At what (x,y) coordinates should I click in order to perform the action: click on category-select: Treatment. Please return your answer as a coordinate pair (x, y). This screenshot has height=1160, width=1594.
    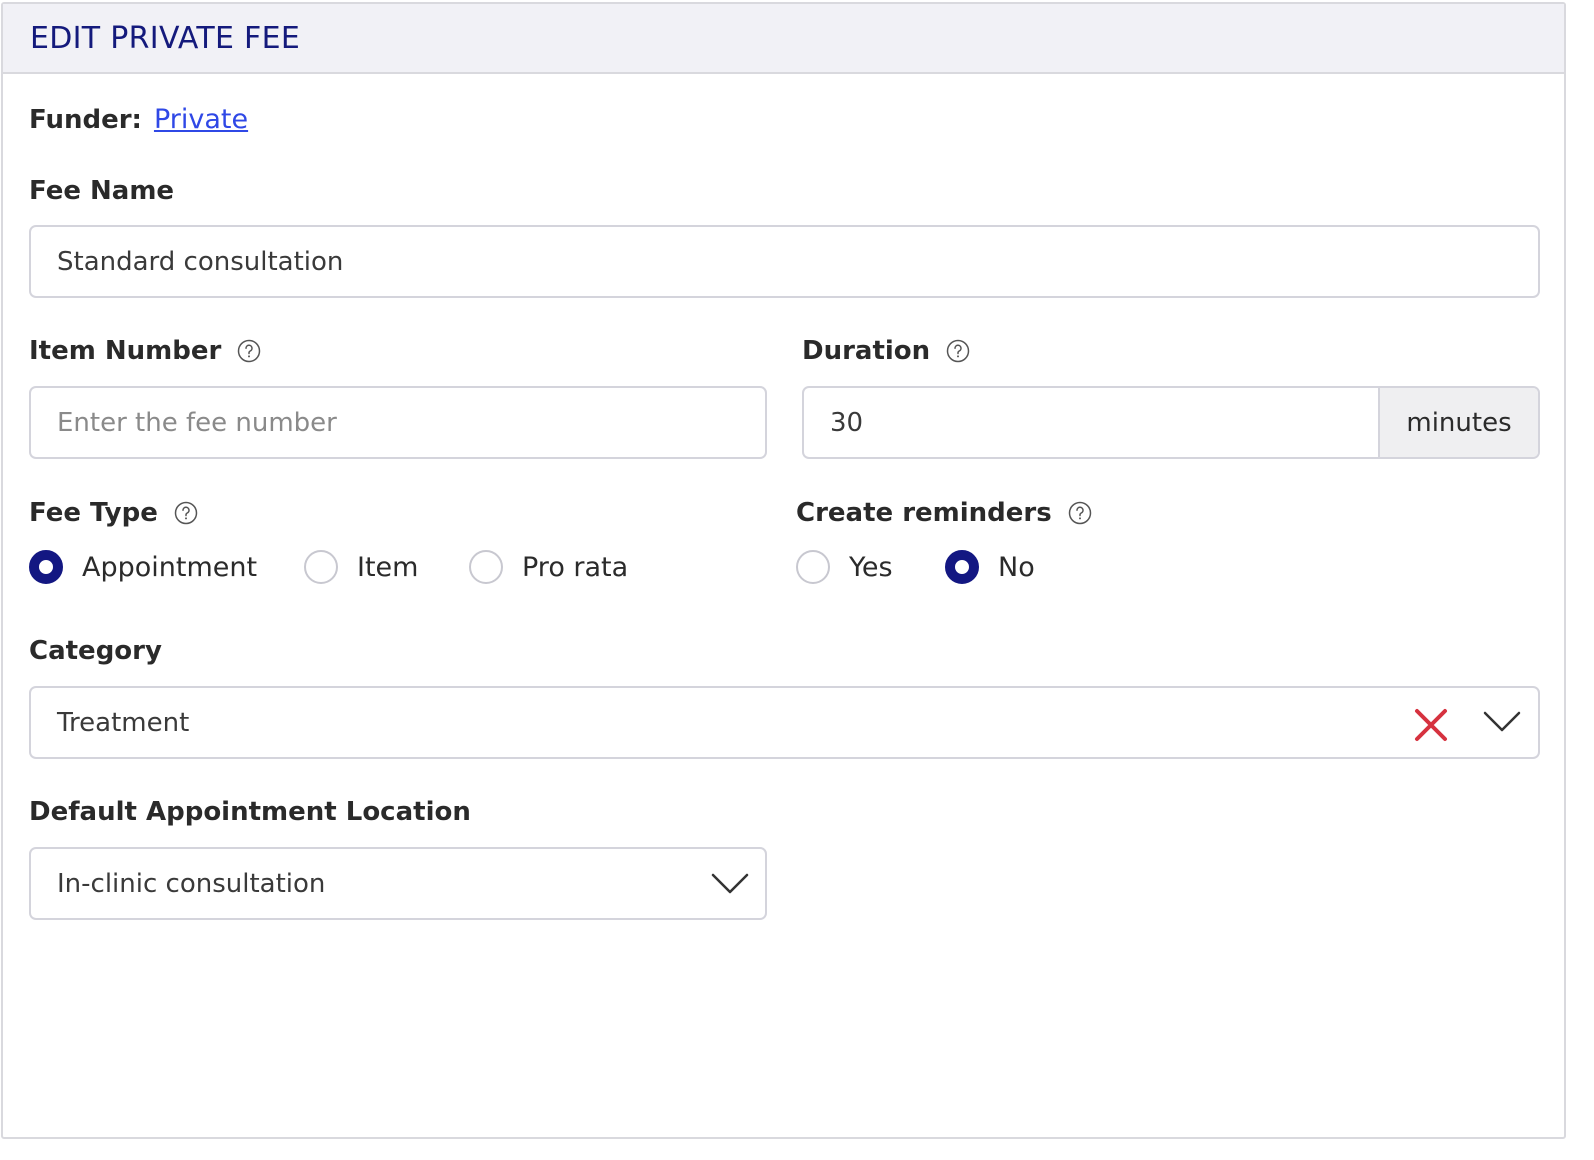
    Looking at the image, I should click on (784, 722).